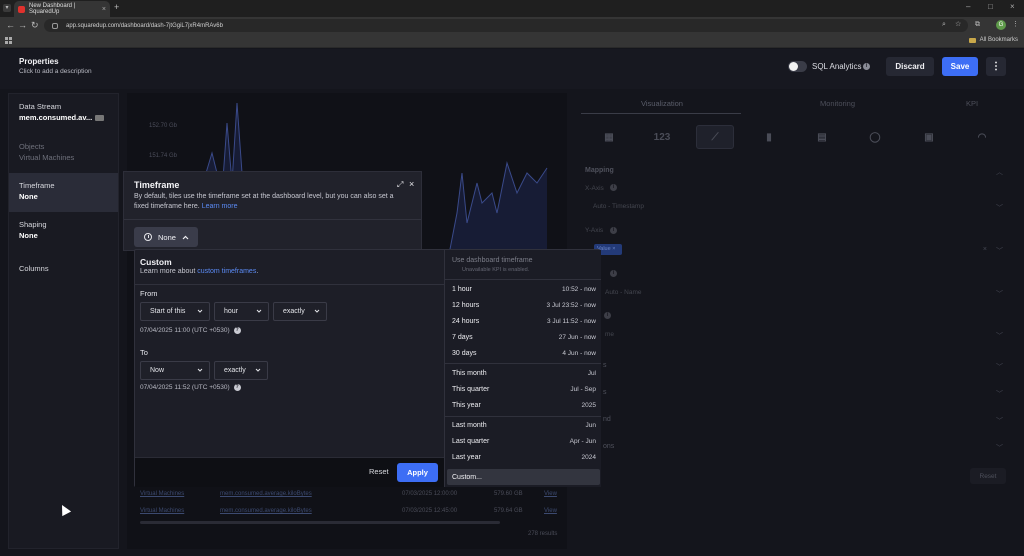 This screenshot has width=1024, height=556. Describe the element at coordinates (496, 270) in the screenshot. I see `use-dashboard-disabled-note: Unavailable KPI is enabled.` at that location.